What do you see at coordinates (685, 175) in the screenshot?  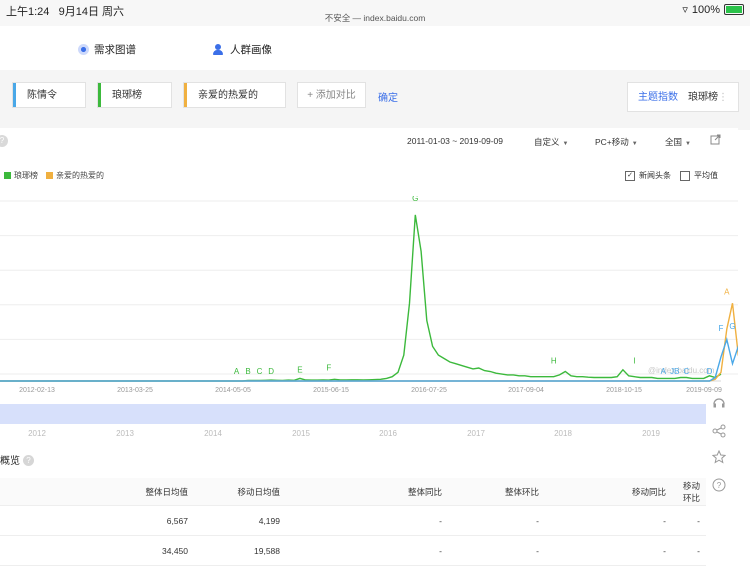 I see `checkbox-icon` at bounding box center [685, 175].